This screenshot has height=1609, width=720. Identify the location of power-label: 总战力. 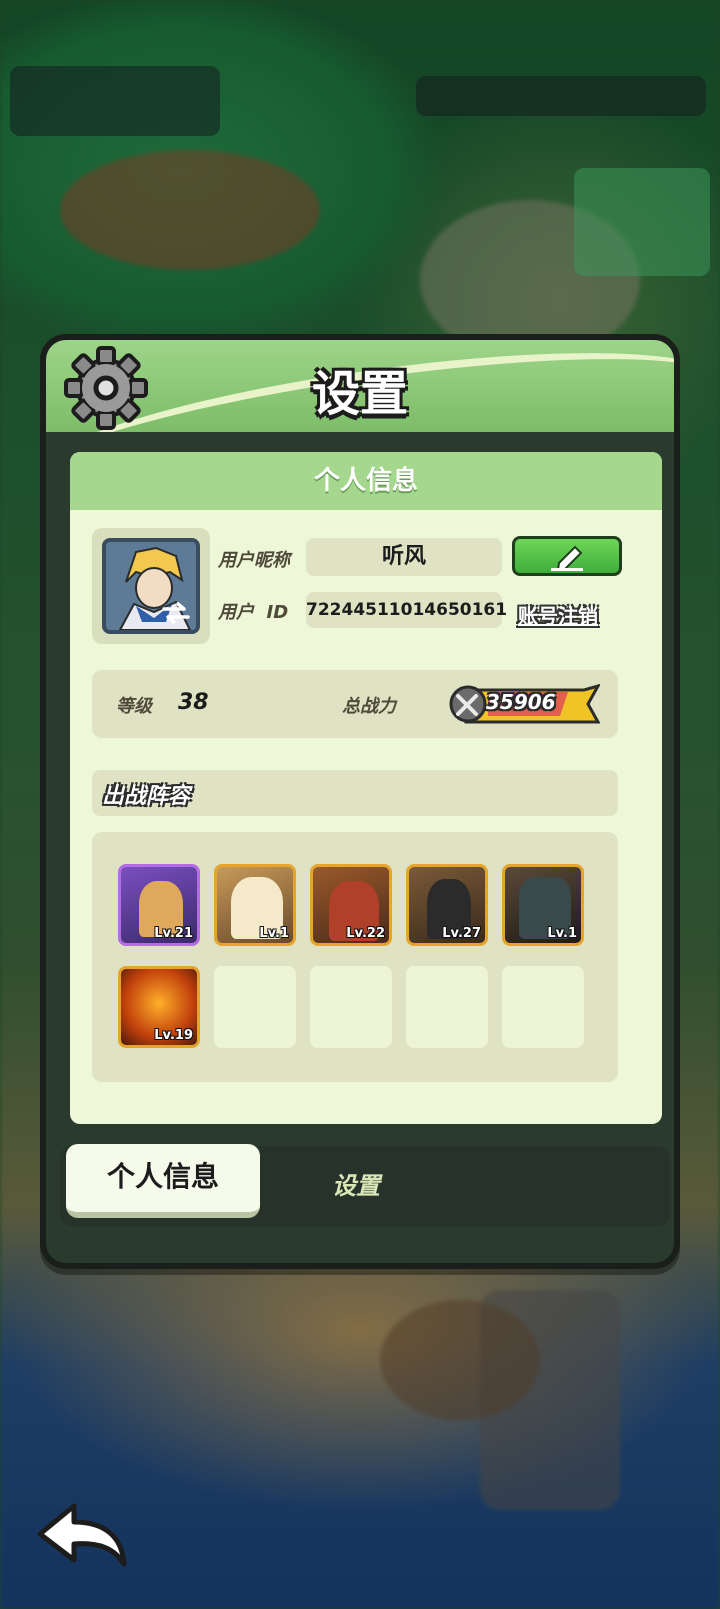
(369, 706).